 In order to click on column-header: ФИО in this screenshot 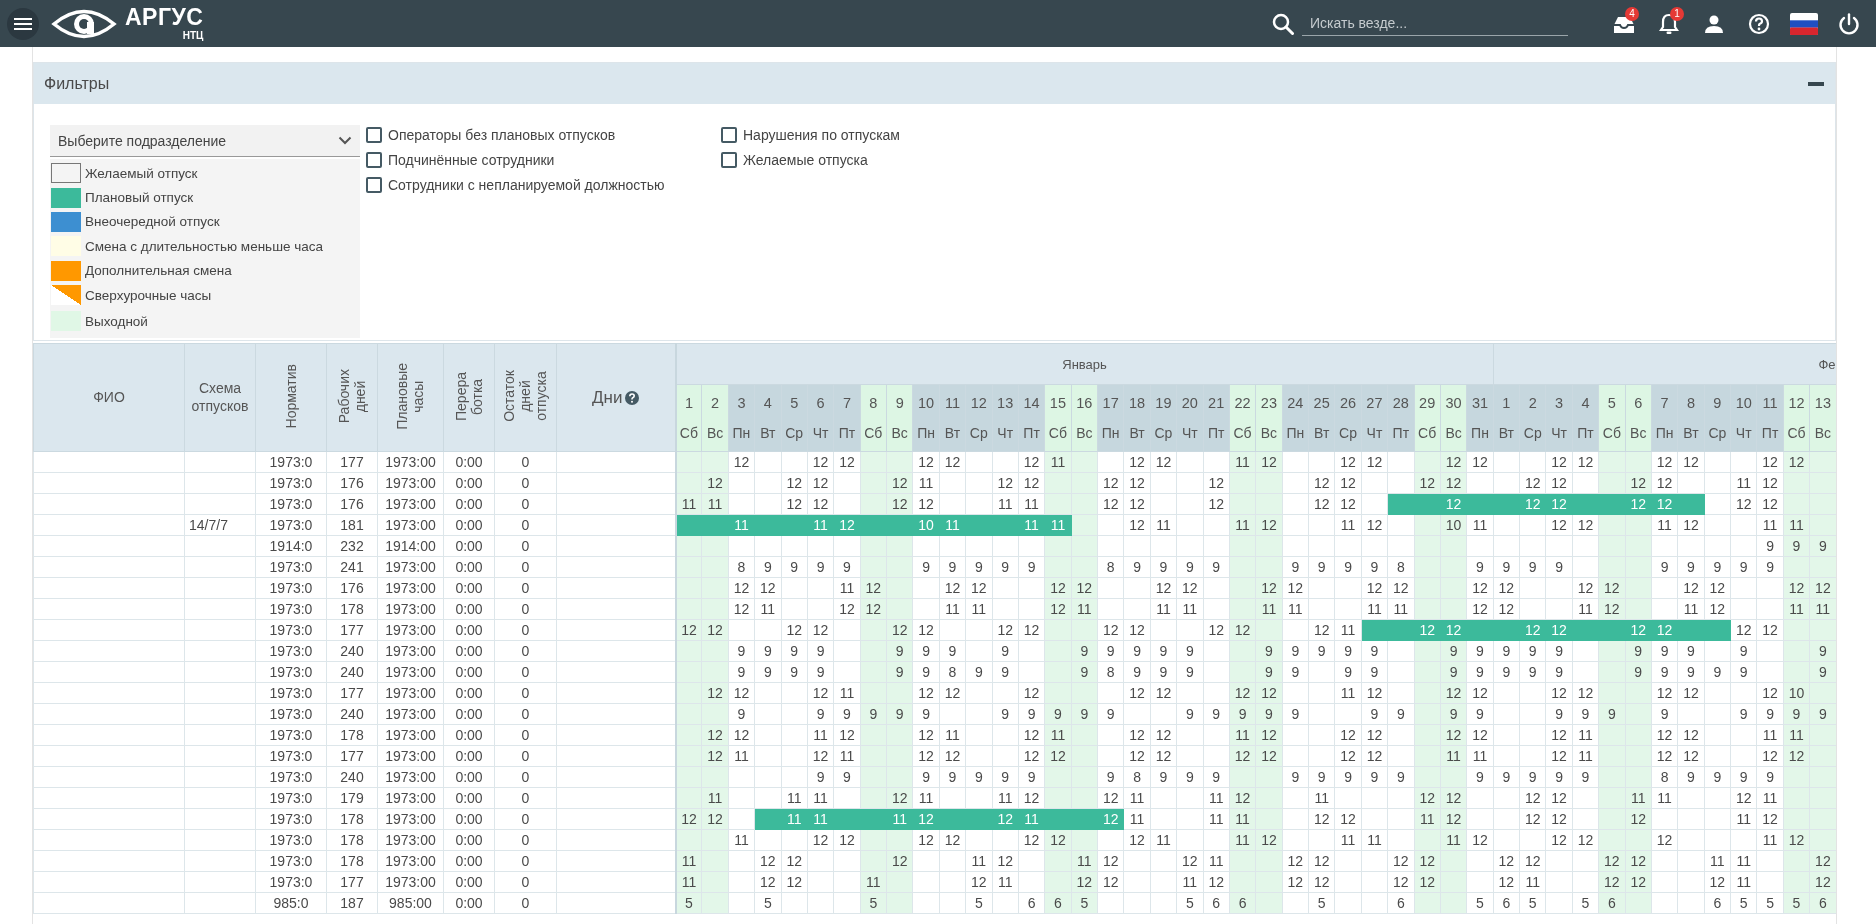, I will do `click(109, 397)`.